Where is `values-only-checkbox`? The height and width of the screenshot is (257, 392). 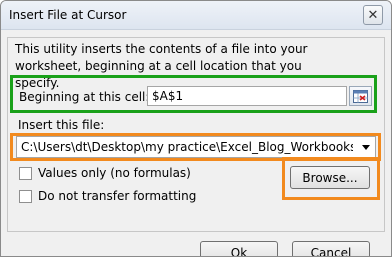 values-only-checkbox is located at coordinates (25, 173).